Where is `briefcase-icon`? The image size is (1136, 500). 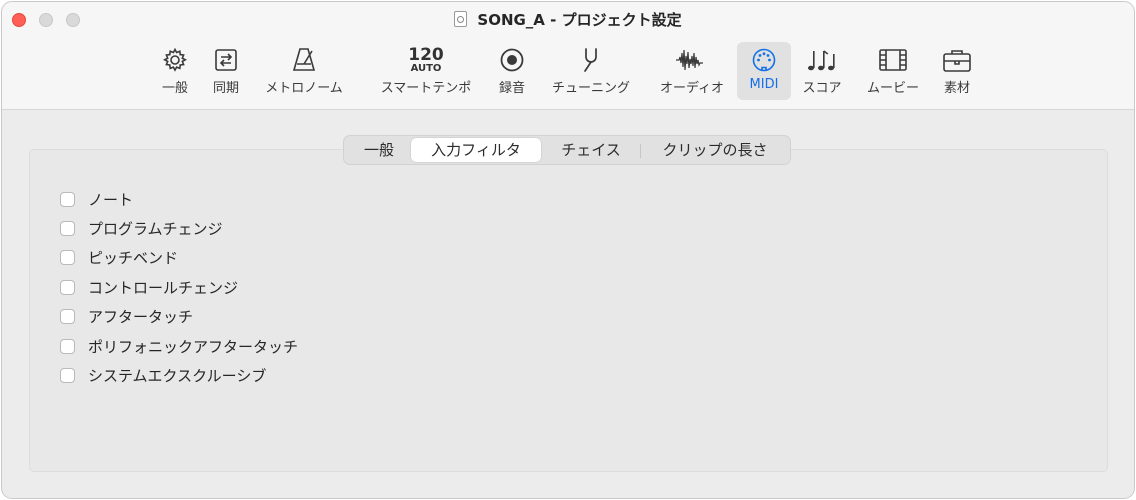
briefcase-icon is located at coordinates (957, 60).